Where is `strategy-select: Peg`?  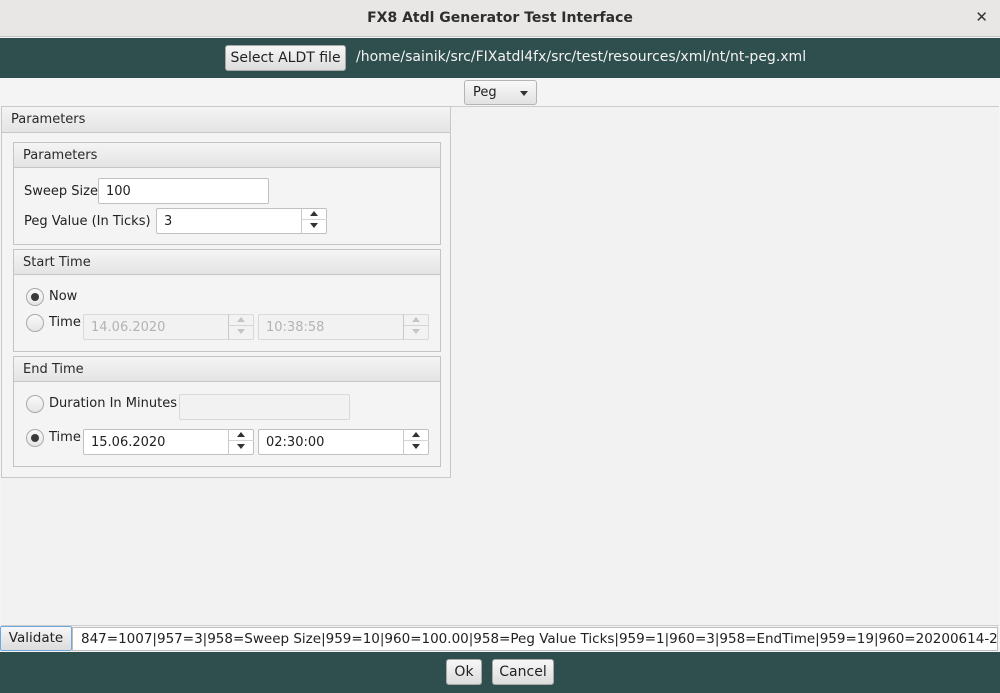 strategy-select: Peg is located at coordinates (500, 92).